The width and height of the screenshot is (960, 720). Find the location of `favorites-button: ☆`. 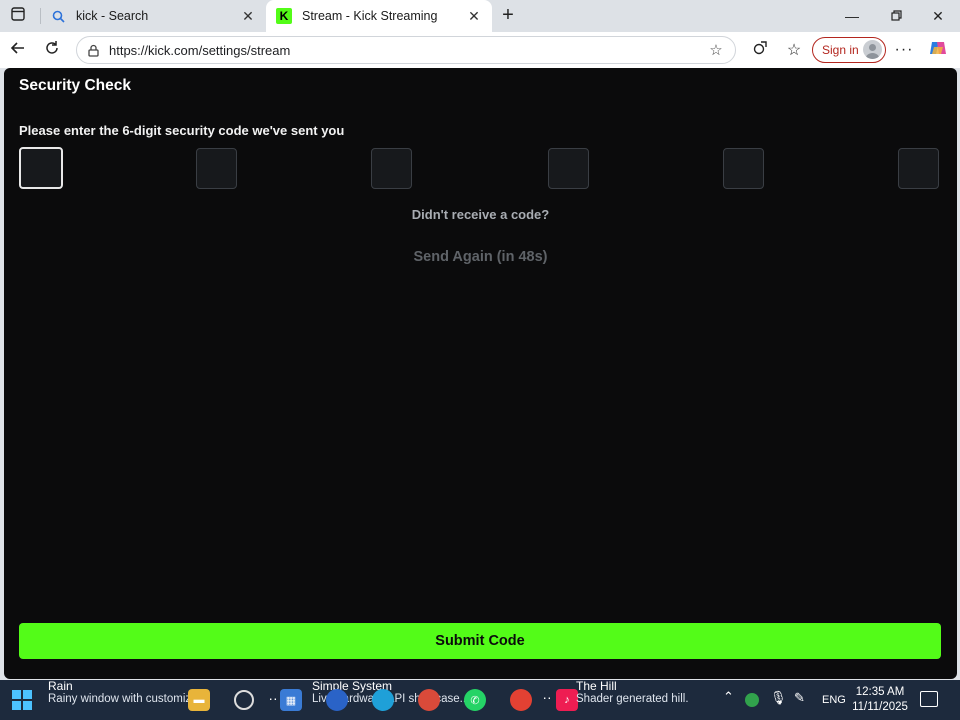

favorites-button: ☆ is located at coordinates (794, 50).